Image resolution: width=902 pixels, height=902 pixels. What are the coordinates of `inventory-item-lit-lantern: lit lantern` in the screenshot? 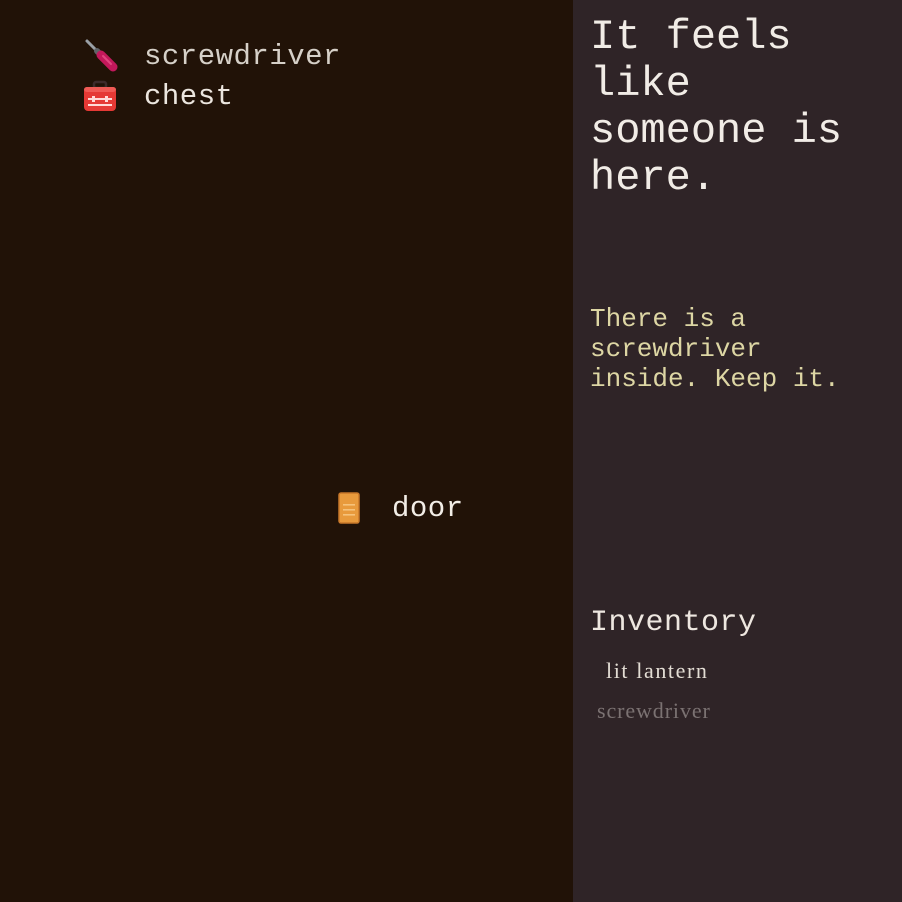 It's located at (658, 674).